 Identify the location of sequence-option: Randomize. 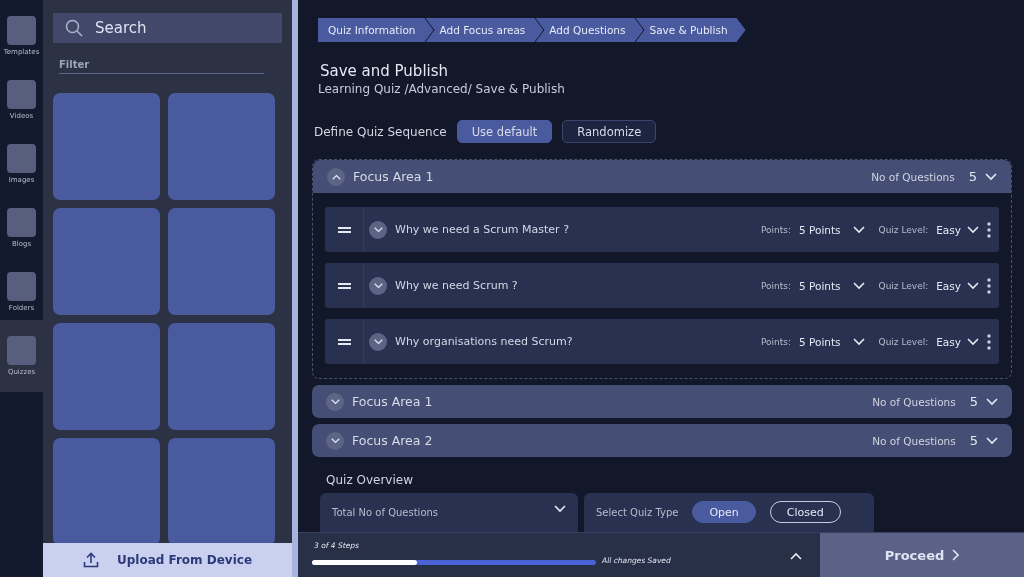
(609, 131).